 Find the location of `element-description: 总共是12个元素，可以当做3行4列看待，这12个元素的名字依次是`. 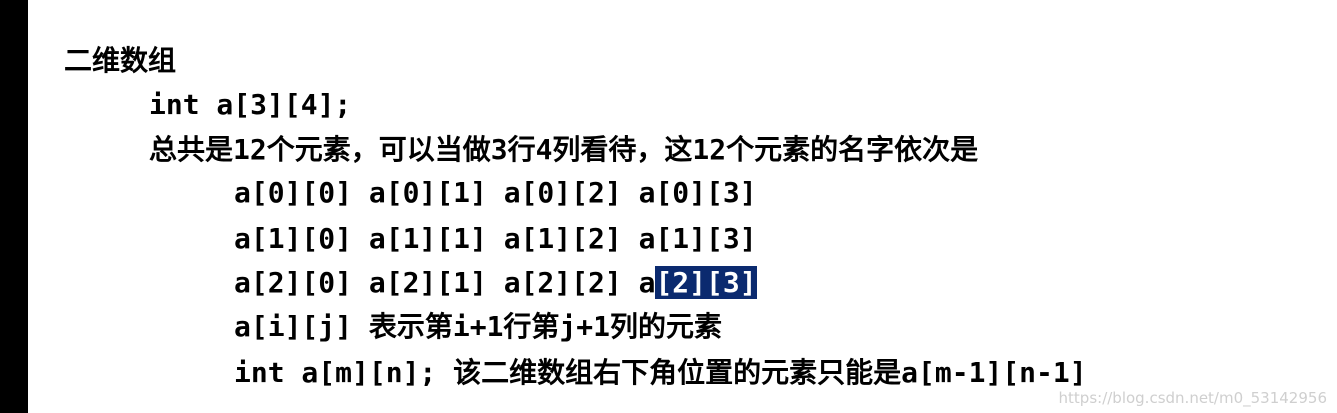

element-description: 总共是12个元素，可以当做3行4列看待，这12个元素的名字依次是 is located at coordinates (564, 149).